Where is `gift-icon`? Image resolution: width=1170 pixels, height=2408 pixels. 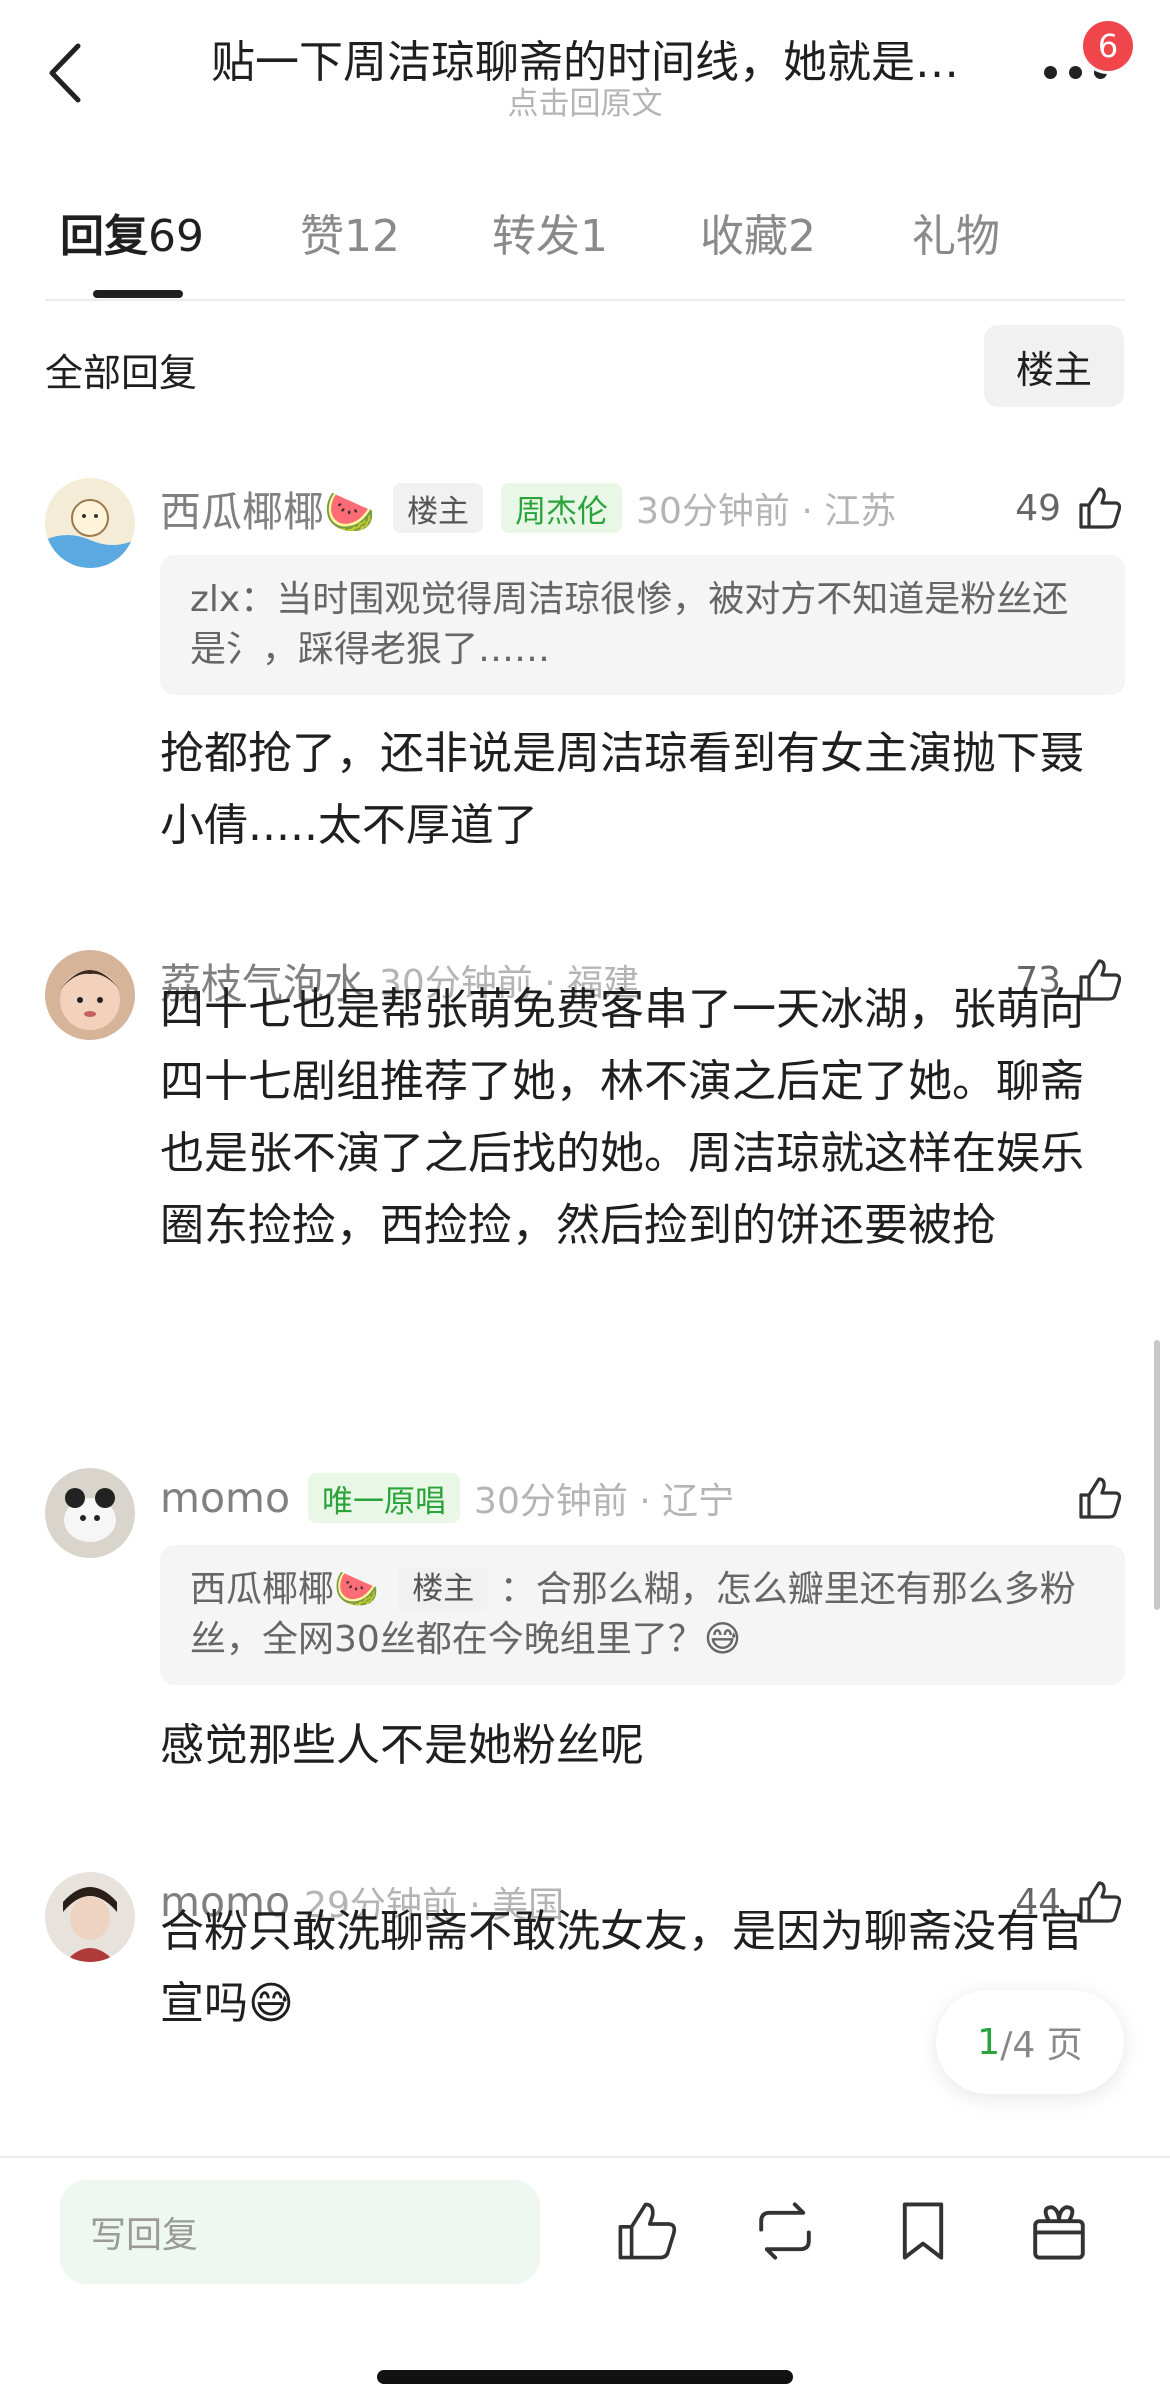
gift-icon is located at coordinates (1059, 2232).